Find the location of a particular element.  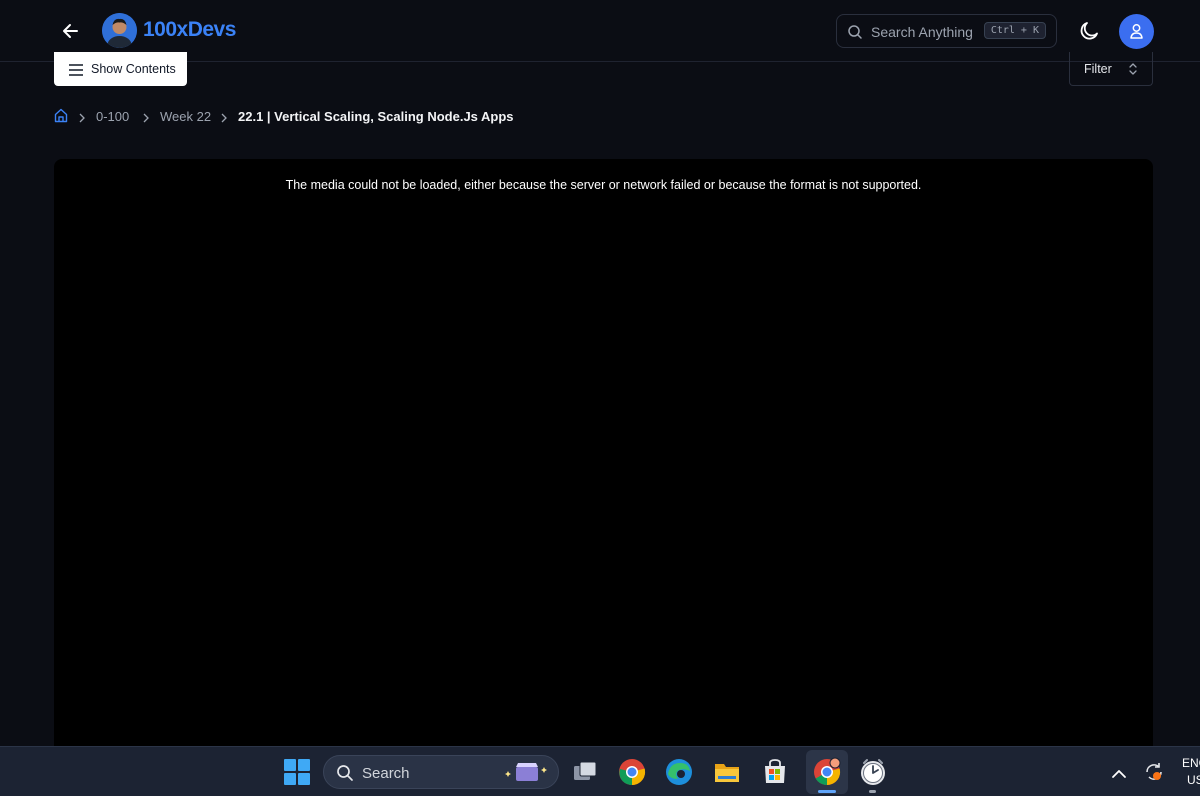

breadcrumb-item: 0-100 is located at coordinates (112, 116).